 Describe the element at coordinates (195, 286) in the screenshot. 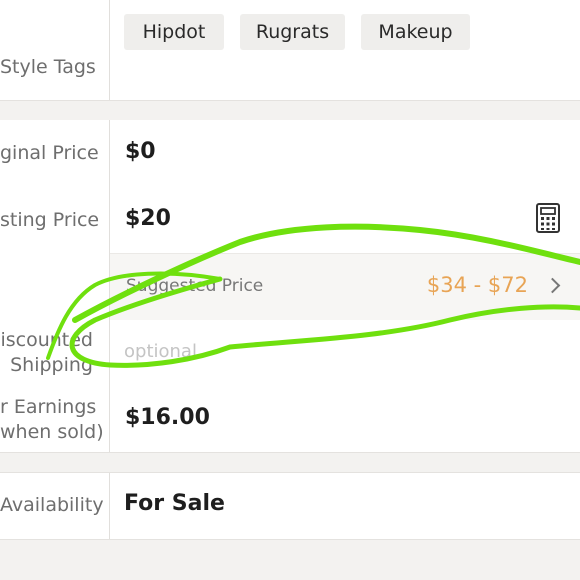

I see `suggested-price-label: Suggested Price` at that location.